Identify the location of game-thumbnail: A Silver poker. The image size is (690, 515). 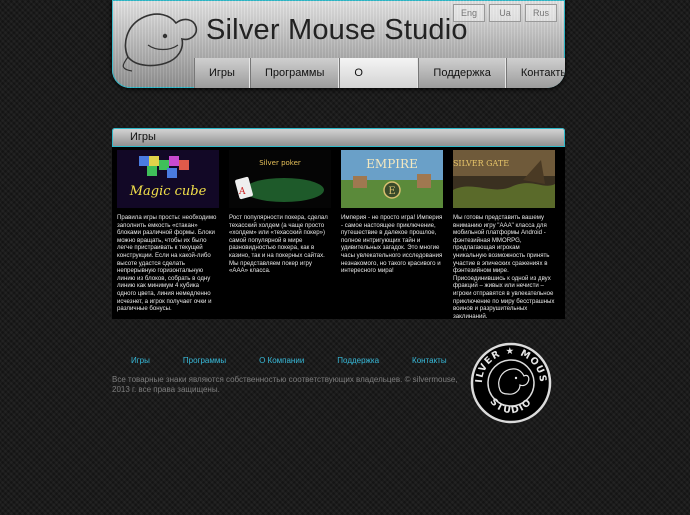
(280, 179).